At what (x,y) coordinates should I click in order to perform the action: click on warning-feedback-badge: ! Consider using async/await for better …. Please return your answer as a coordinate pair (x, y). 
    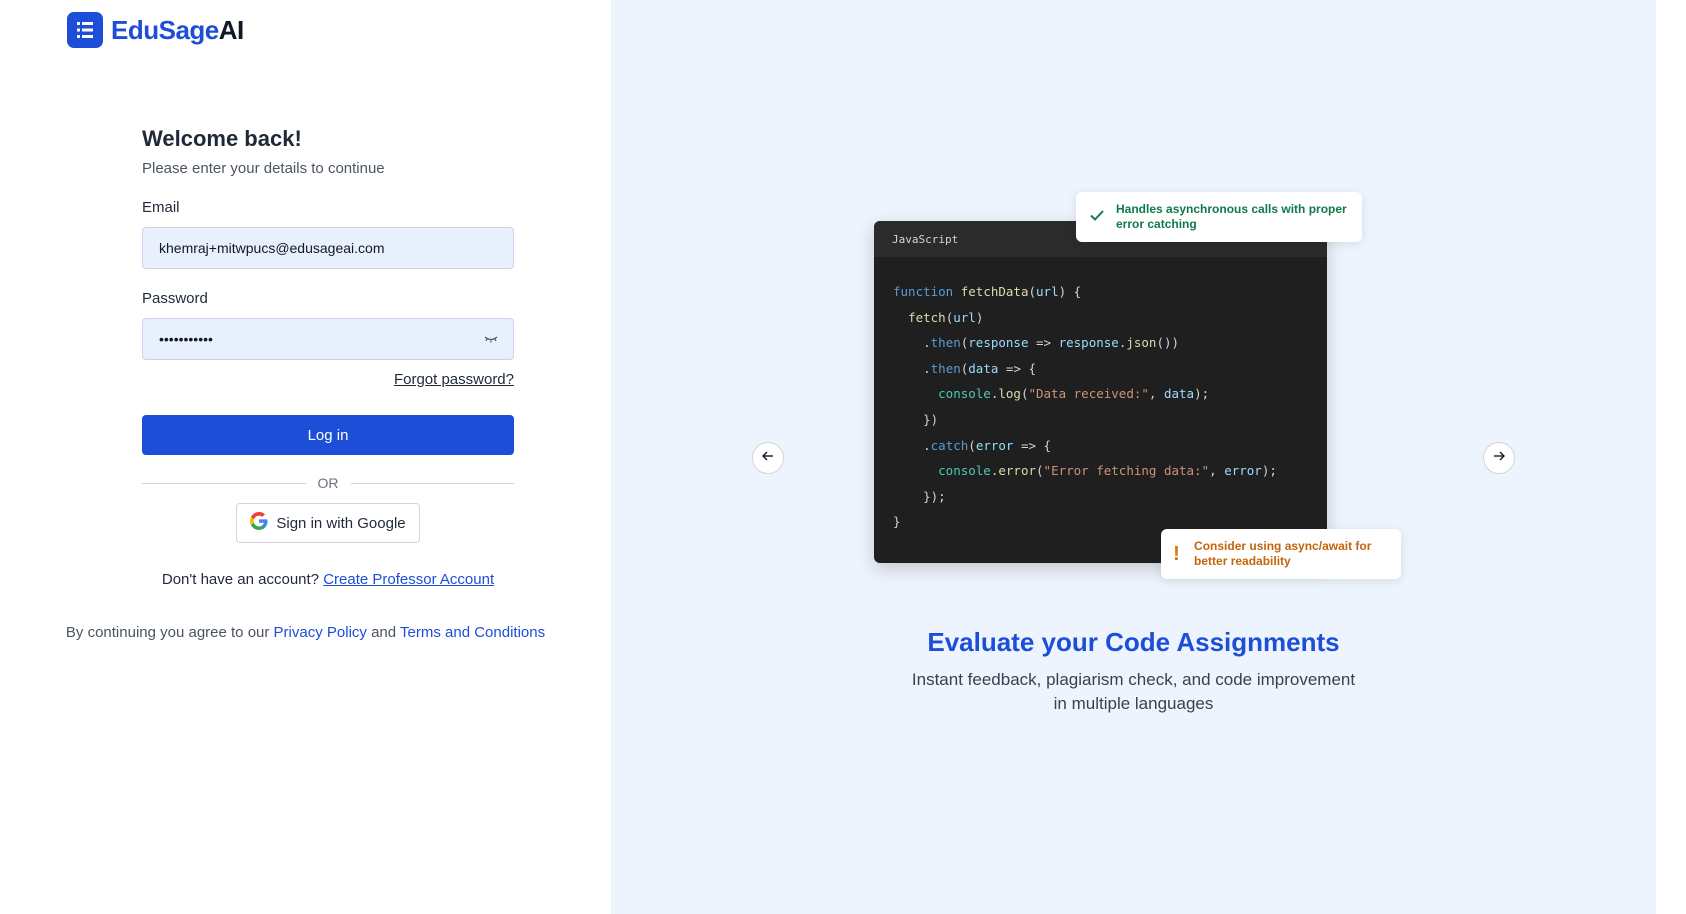
    Looking at the image, I should click on (1281, 554).